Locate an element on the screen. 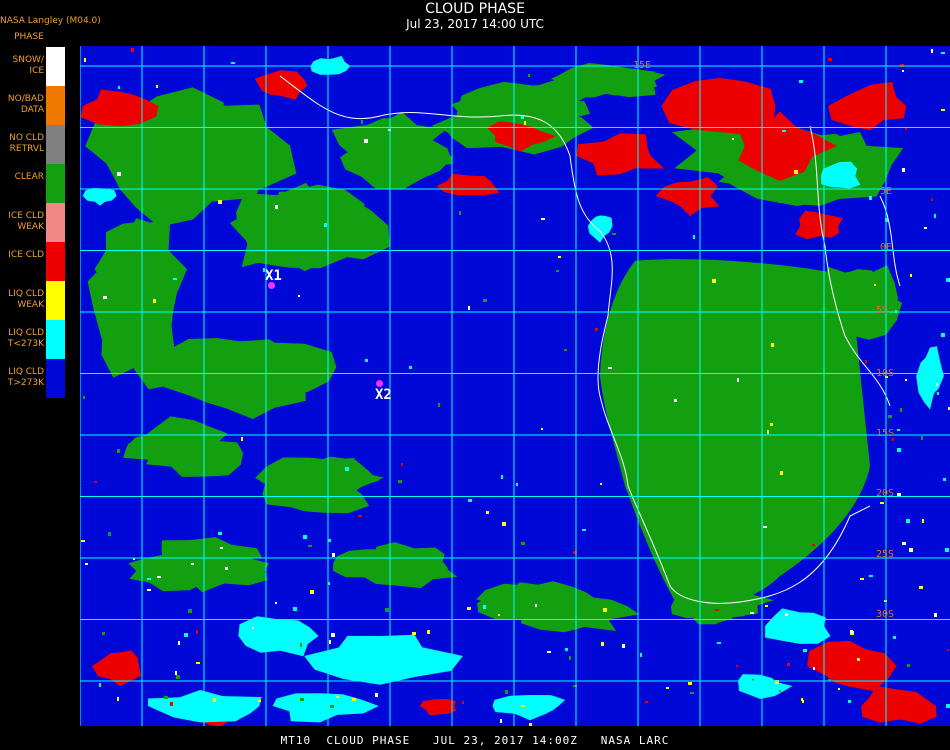 The width and height of the screenshot is (950, 750). grid-label: 30S is located at coordinates (885, 614).